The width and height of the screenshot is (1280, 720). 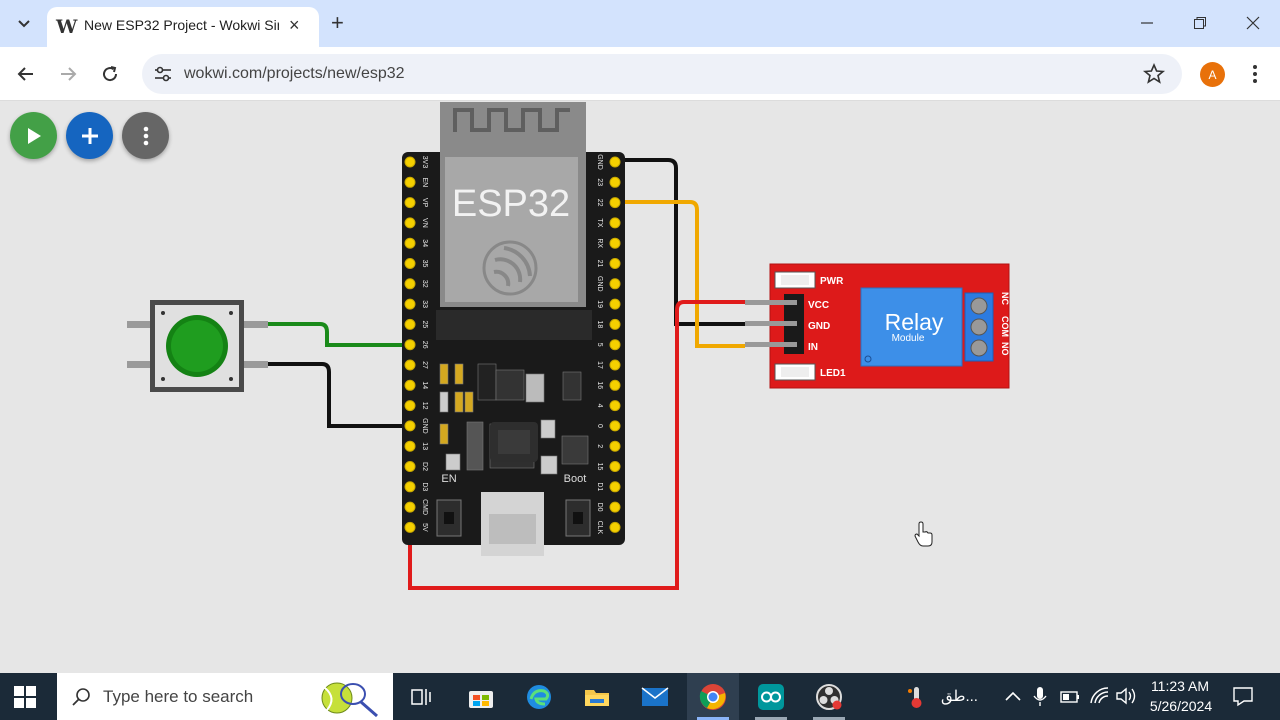 I want to click on new-tab-button: +, so click(x=337, y=23).